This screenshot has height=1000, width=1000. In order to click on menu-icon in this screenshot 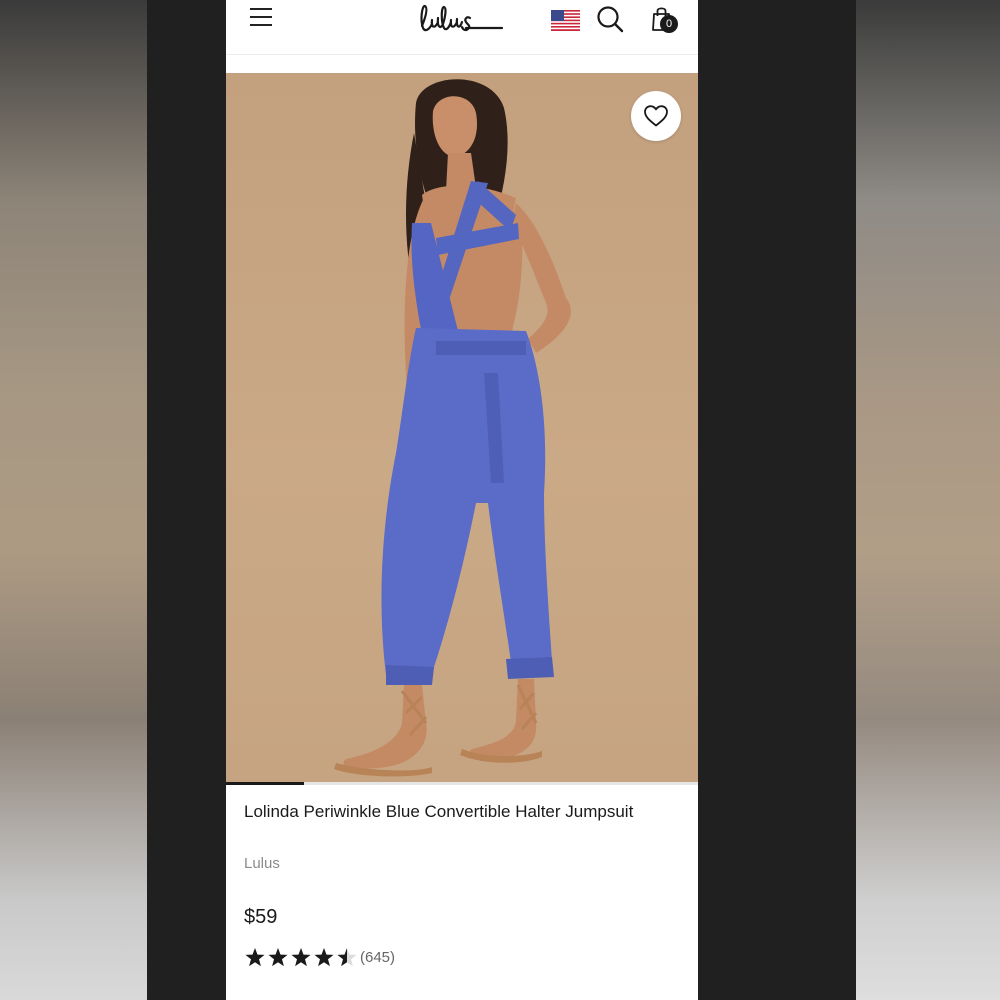, I will do `click(261, 17)`.